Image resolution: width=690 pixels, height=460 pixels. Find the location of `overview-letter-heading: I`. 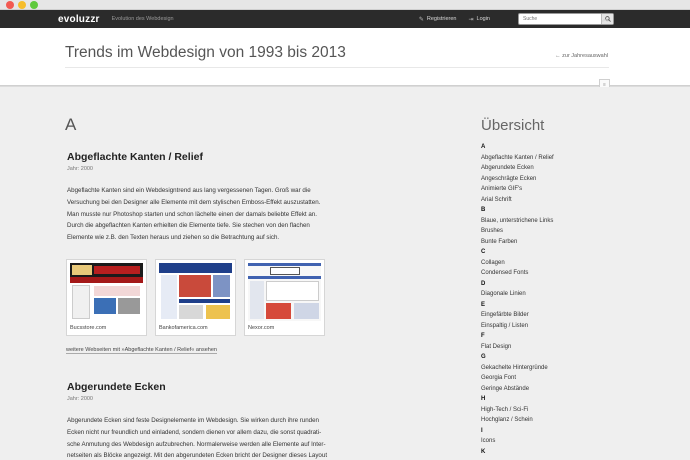

overview-letter-heading: I is located at coordinates (482, 430).